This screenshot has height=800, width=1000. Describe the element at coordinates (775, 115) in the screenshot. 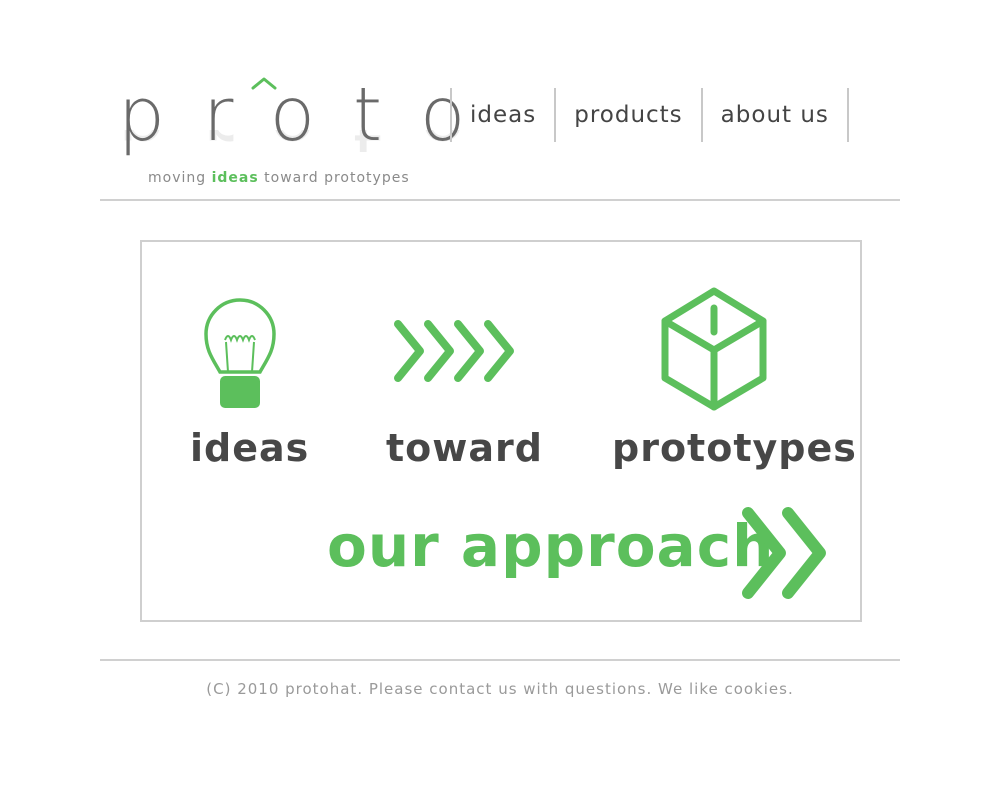

I see `nav-item-about-us: about us` at that location.